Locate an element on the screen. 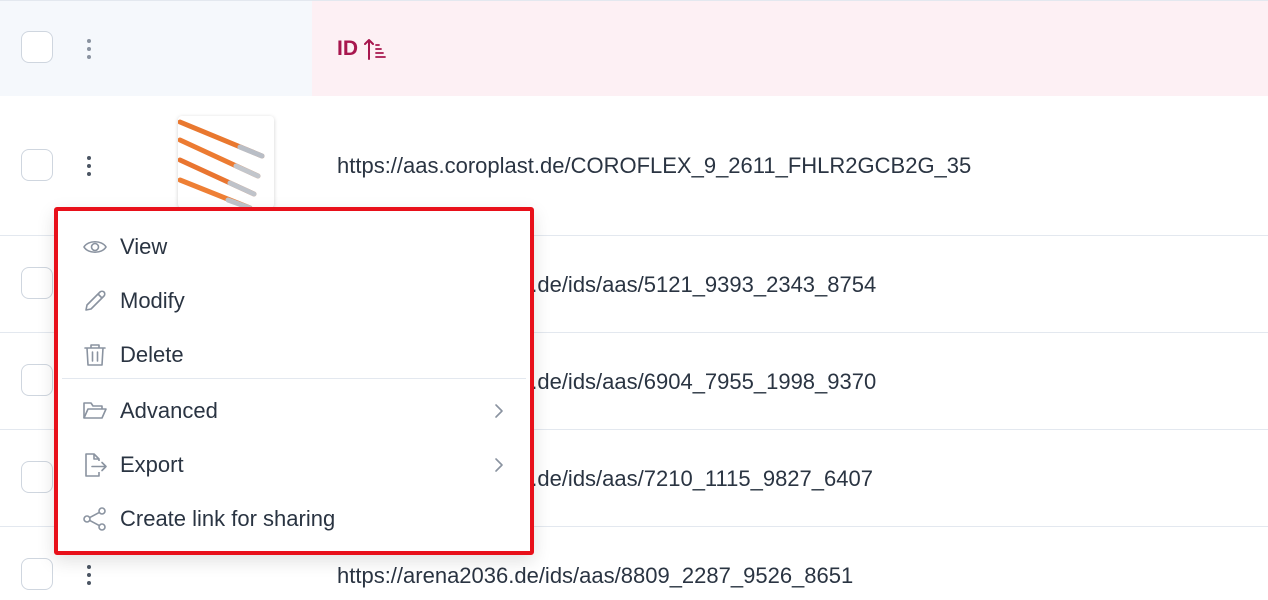  menu-item-label: Export is located at coordinates (152, 464).